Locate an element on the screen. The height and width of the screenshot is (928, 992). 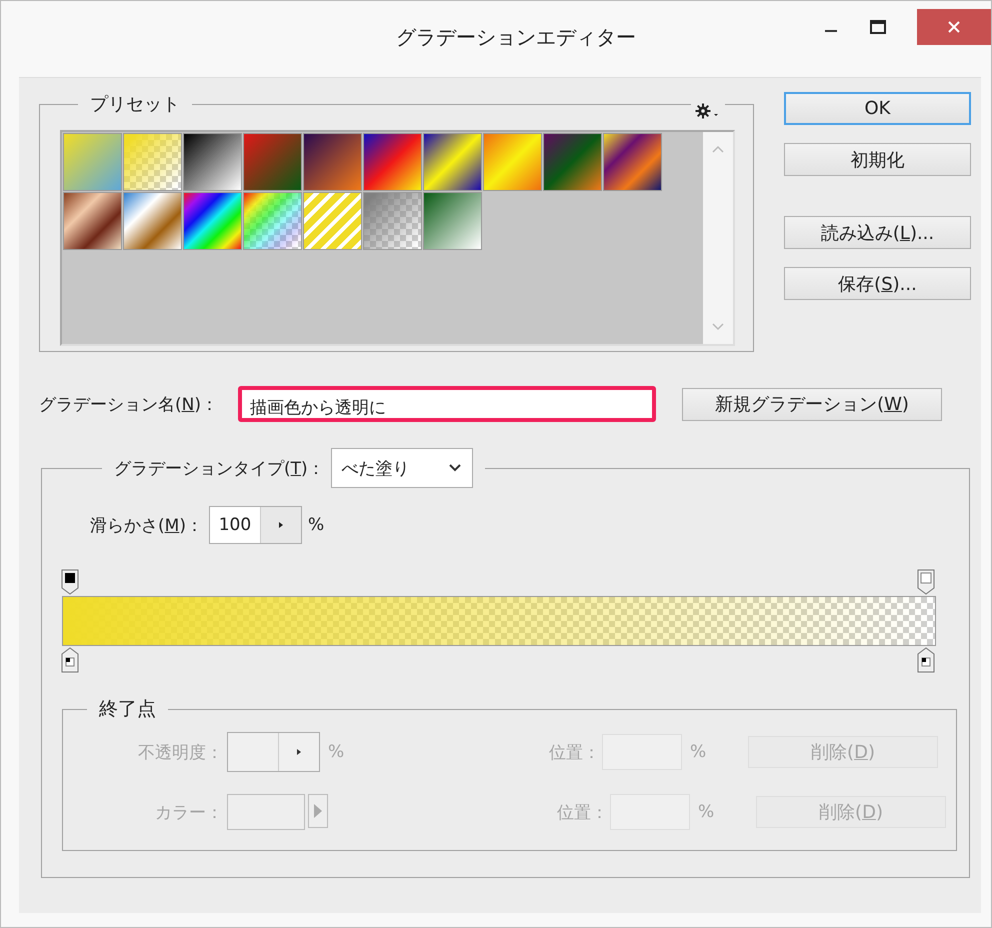
stops-label: 終了点 is located at coordinates (127, 709).